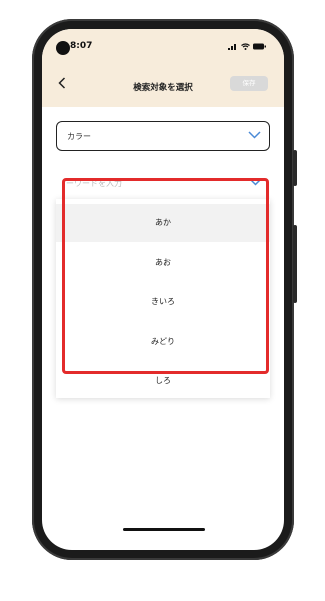 This screenshot has height=601, width=325. What do you see at coordinates (163, 381) in the screenshot?
I see `dropdown-option: しろ` at bounding box center [163, 381].